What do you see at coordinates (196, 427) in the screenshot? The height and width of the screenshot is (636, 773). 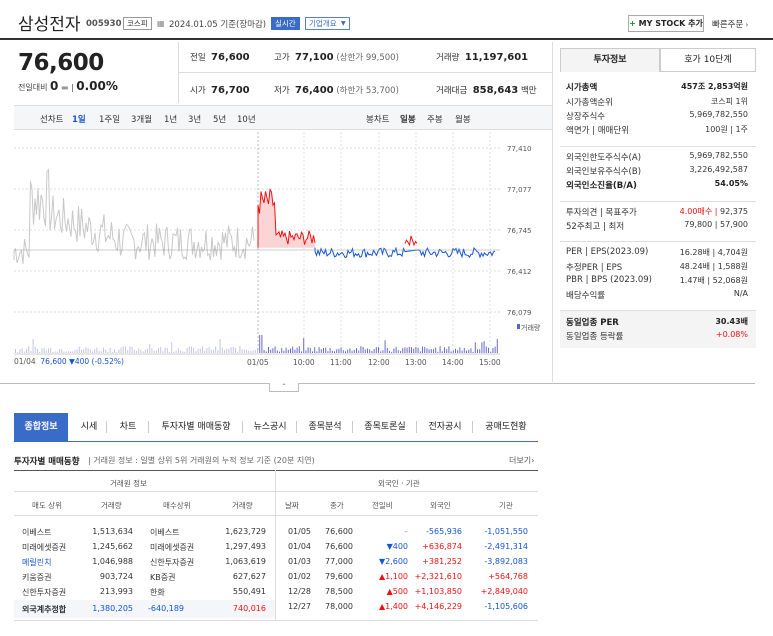 I see `tab-investor-trend: 투자자별 매매동향` at bounding box center [196, 427].